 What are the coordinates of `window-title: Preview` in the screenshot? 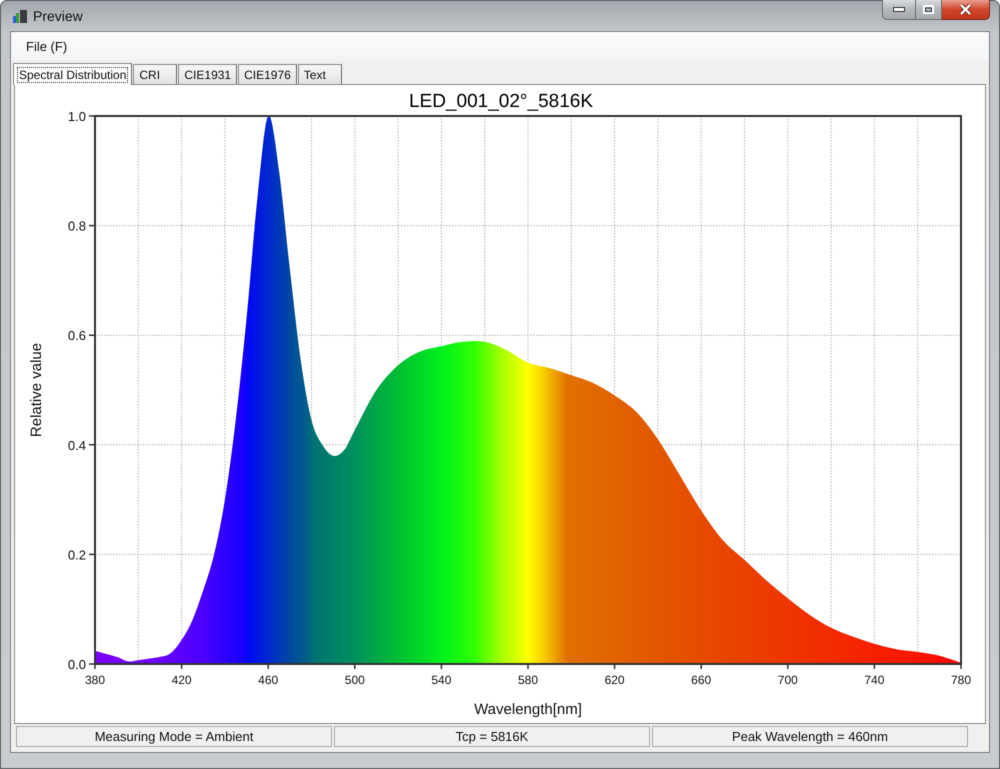 It's located at (58, 16).